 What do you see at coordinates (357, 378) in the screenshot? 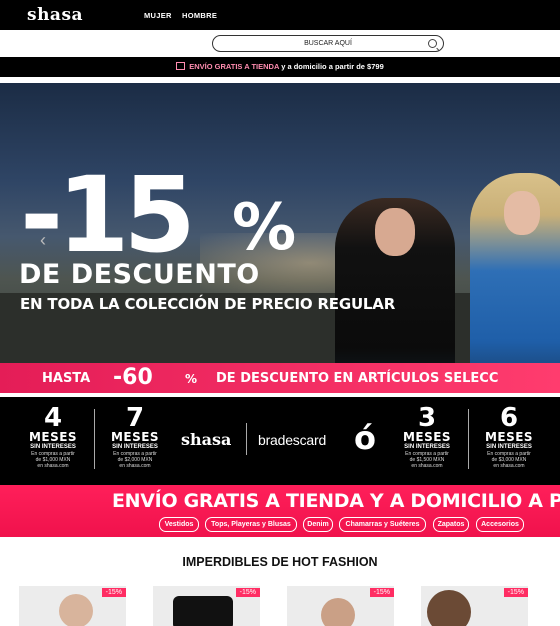
I see `strip-rest: DE DESCUENTO EN ARTÍCULOS SELECC` at bounding box center [357, 378].